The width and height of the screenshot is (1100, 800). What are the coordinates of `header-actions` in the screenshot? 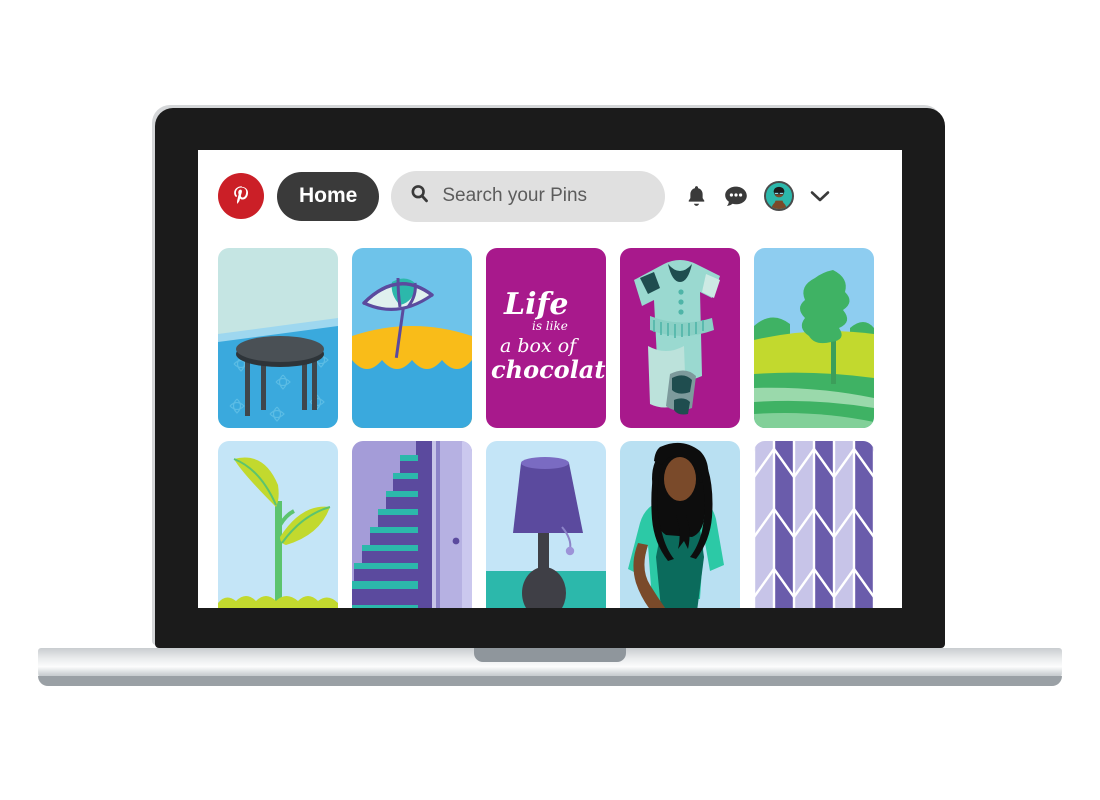 It's located at (758, 196).